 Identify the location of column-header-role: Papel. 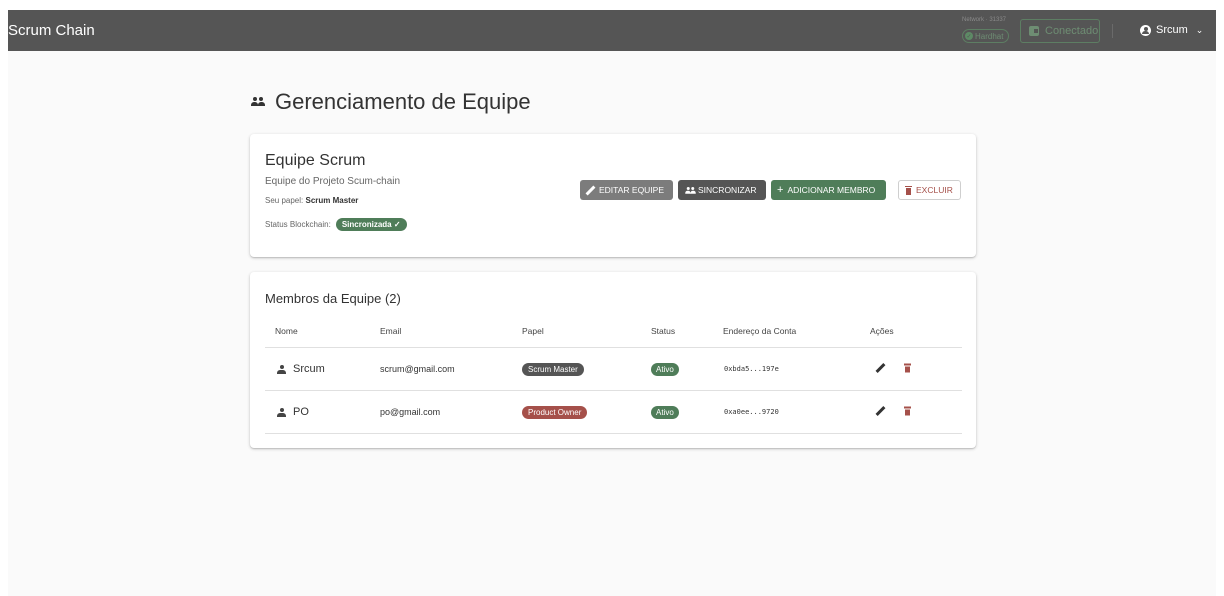
(533, 331).